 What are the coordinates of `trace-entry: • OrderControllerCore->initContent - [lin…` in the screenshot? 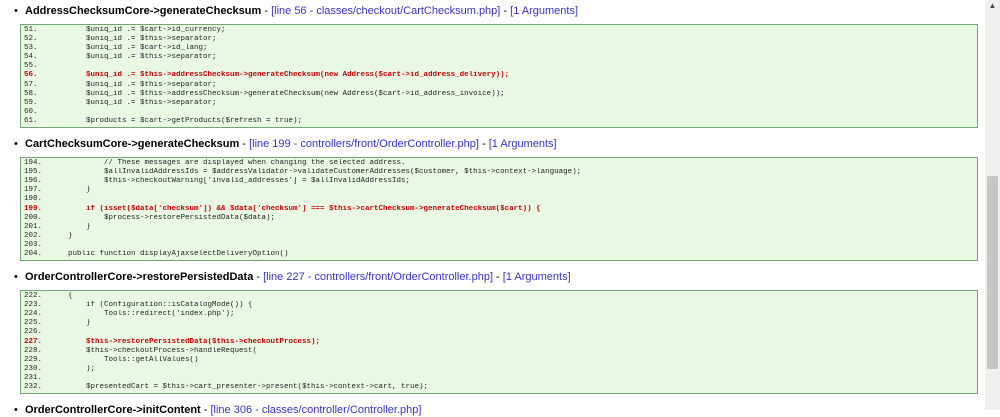 It's located at (507, 410).